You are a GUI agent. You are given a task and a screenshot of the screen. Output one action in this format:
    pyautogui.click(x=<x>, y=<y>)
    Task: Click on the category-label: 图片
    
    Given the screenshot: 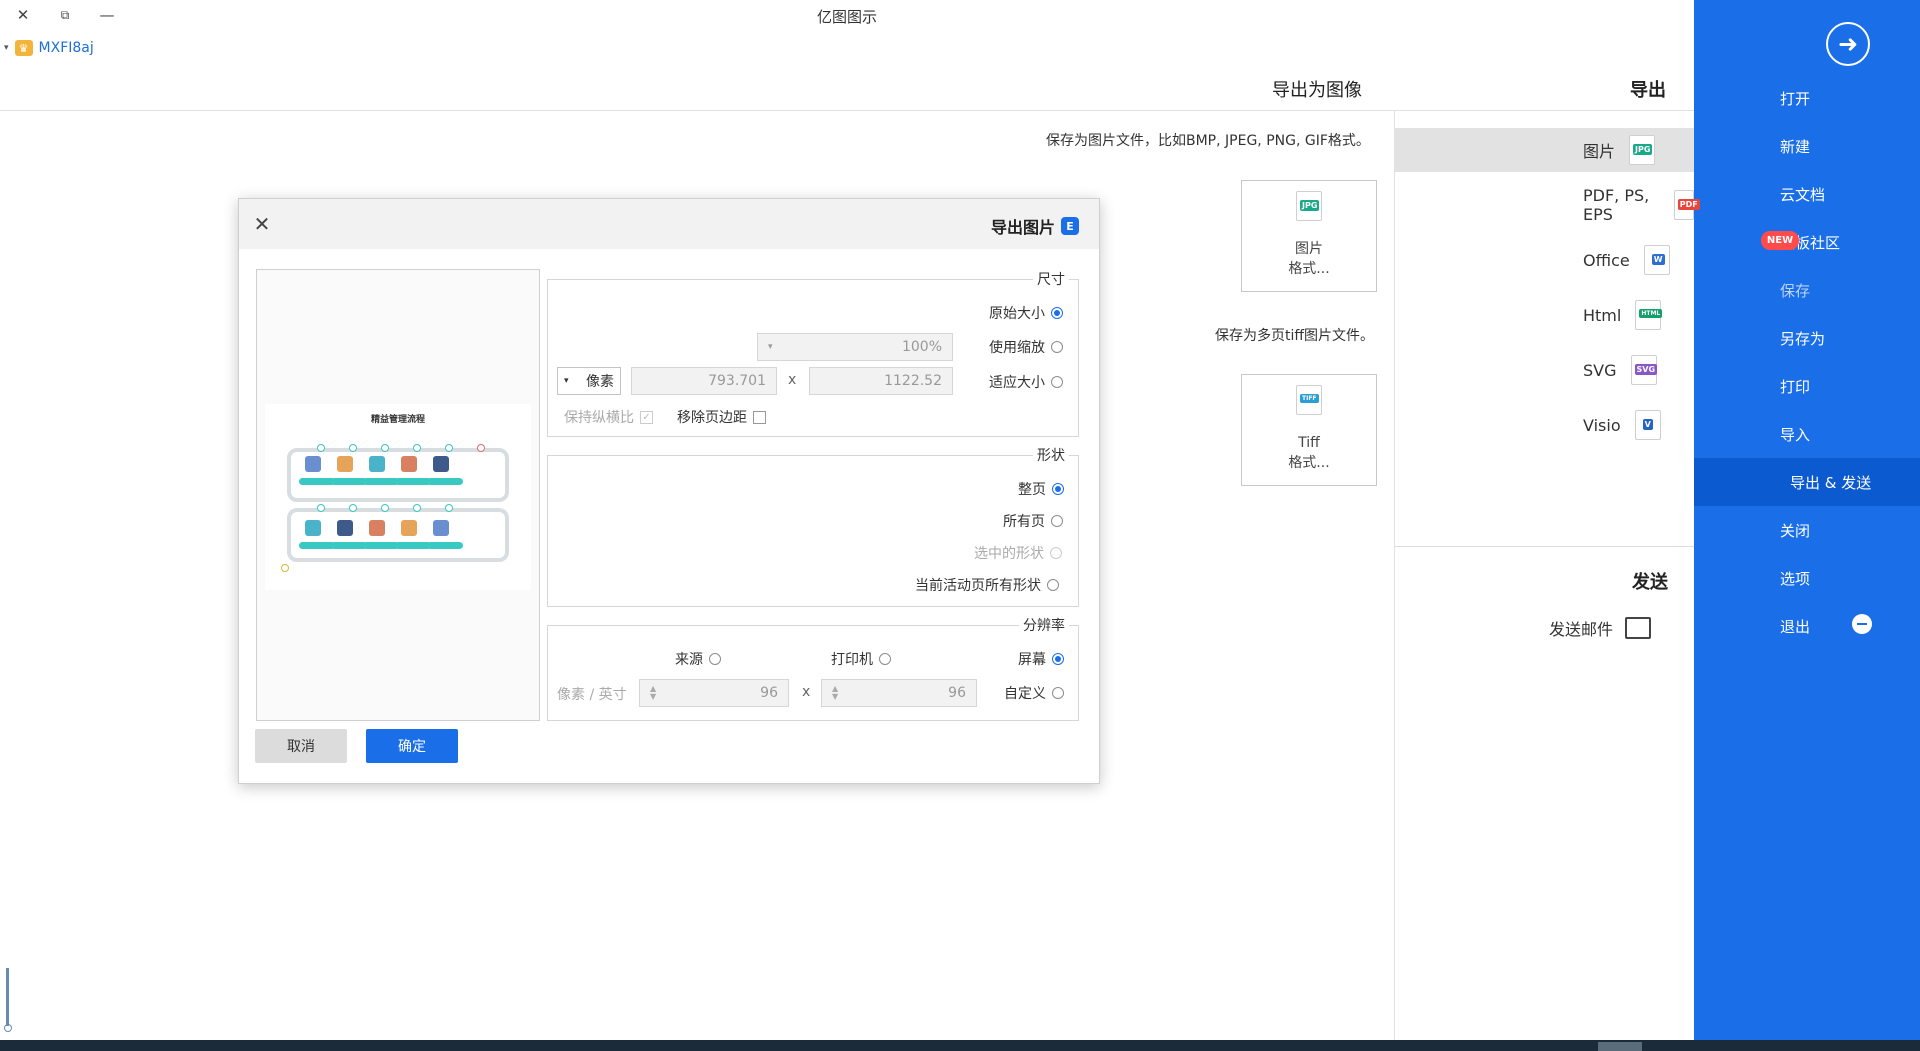 What is the action you would take?
    pyautogui.click(x=1599, y=151)
    